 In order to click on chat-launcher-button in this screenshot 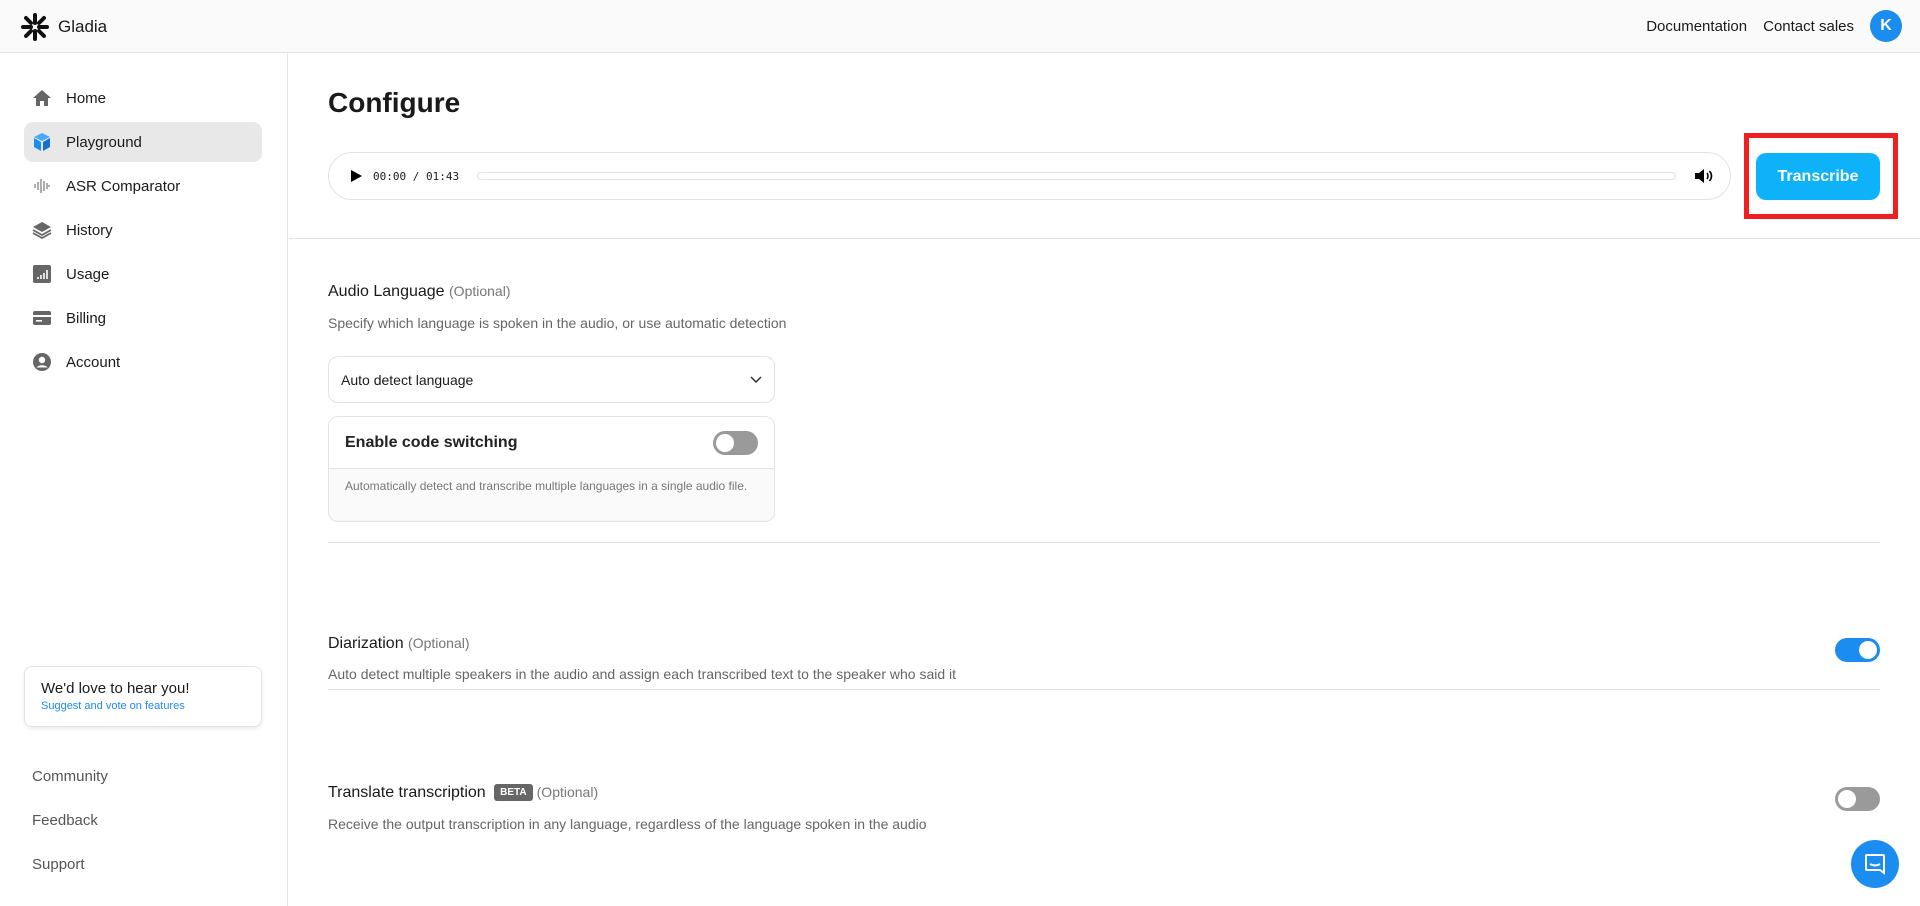, I will do `click(1875, 864)`.